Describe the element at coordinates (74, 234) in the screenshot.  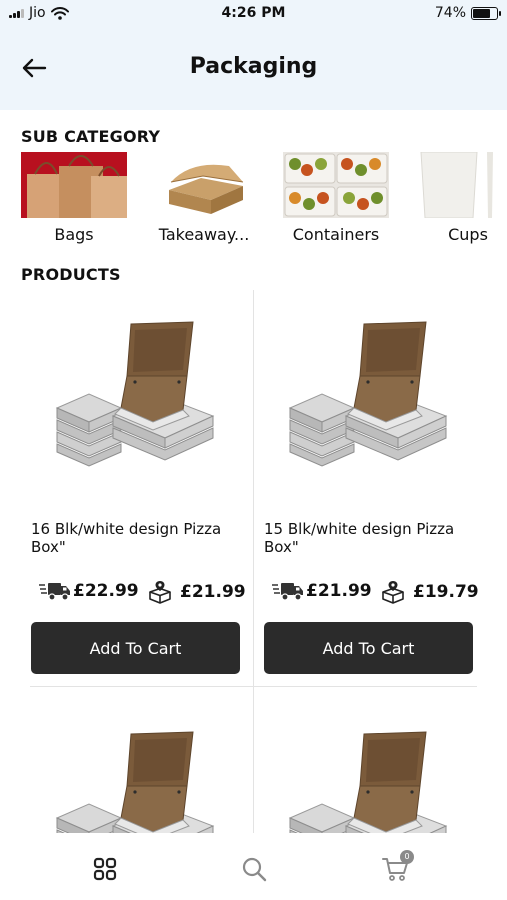
I see `subcategory-label: Bags` at that location.